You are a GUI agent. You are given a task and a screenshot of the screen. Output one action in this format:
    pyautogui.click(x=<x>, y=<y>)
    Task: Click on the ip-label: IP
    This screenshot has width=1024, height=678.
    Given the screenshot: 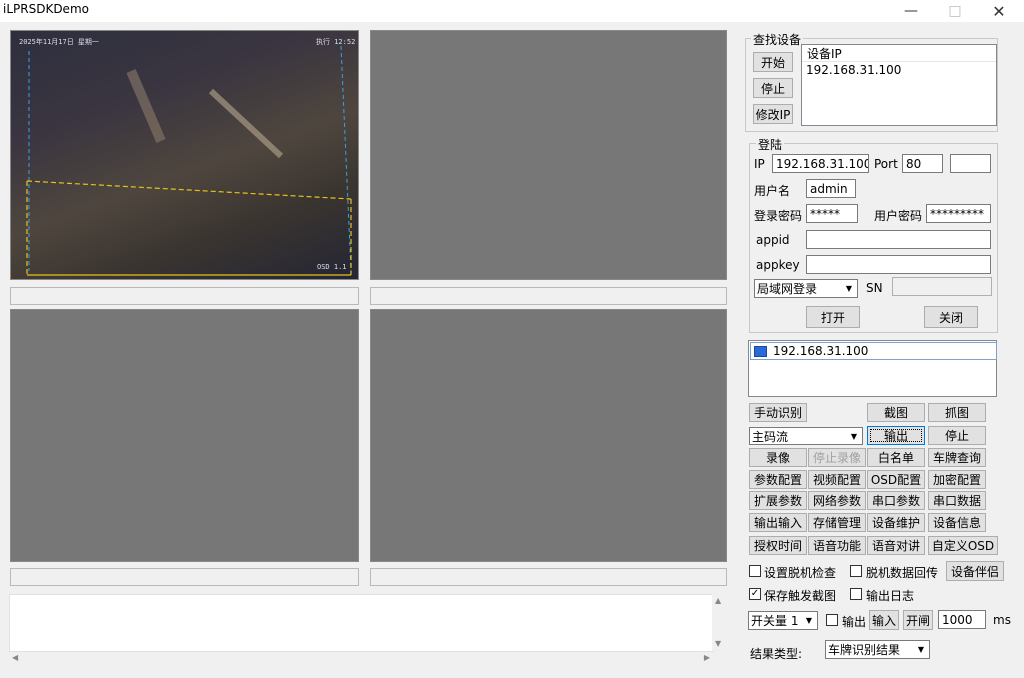 What is the action you would take?
    pyautogui.click(x=759, y=164)
    